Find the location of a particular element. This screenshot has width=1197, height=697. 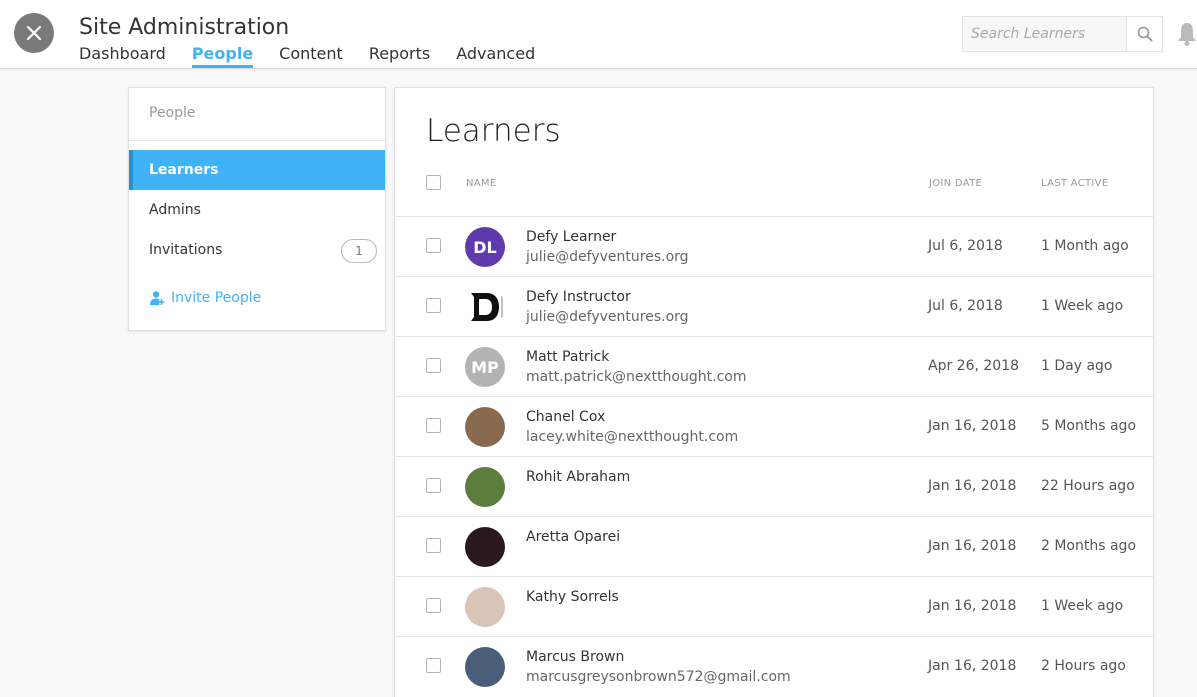

learner-name: Defy Instructor is located at coordinates (578, 297).